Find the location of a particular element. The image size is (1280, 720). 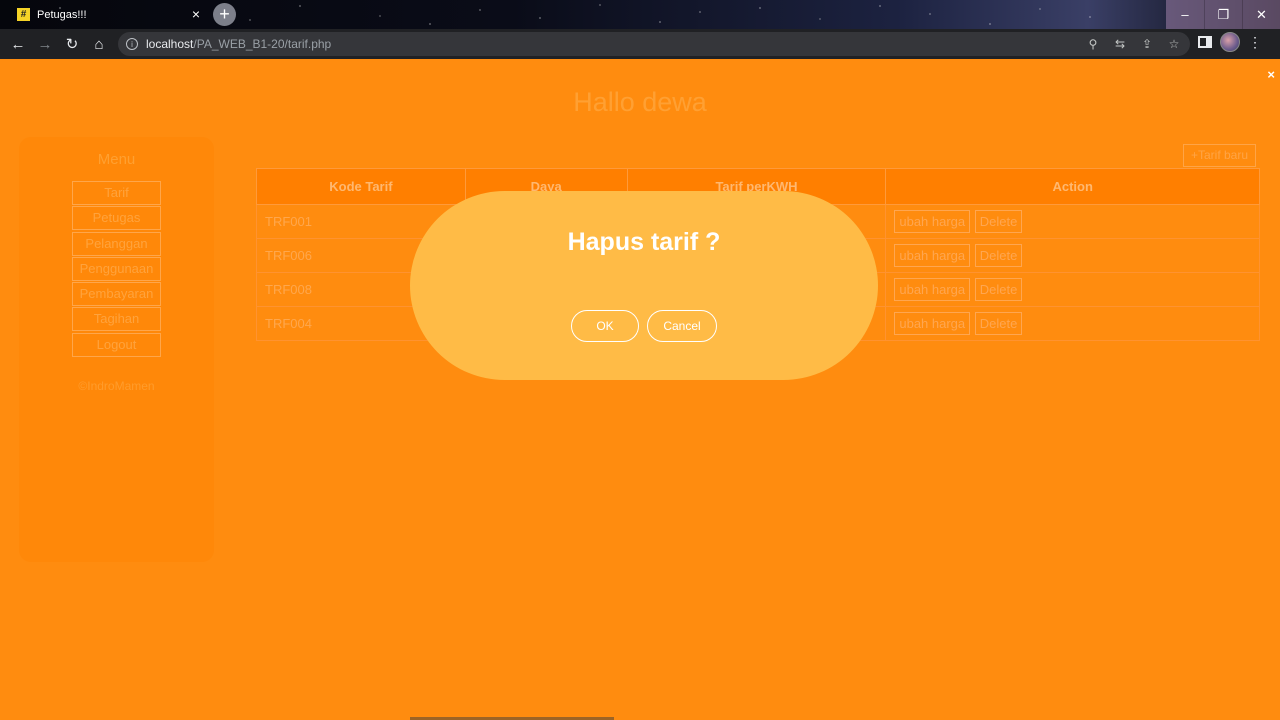

back-icon: ← is located at coordinates (18, 44).